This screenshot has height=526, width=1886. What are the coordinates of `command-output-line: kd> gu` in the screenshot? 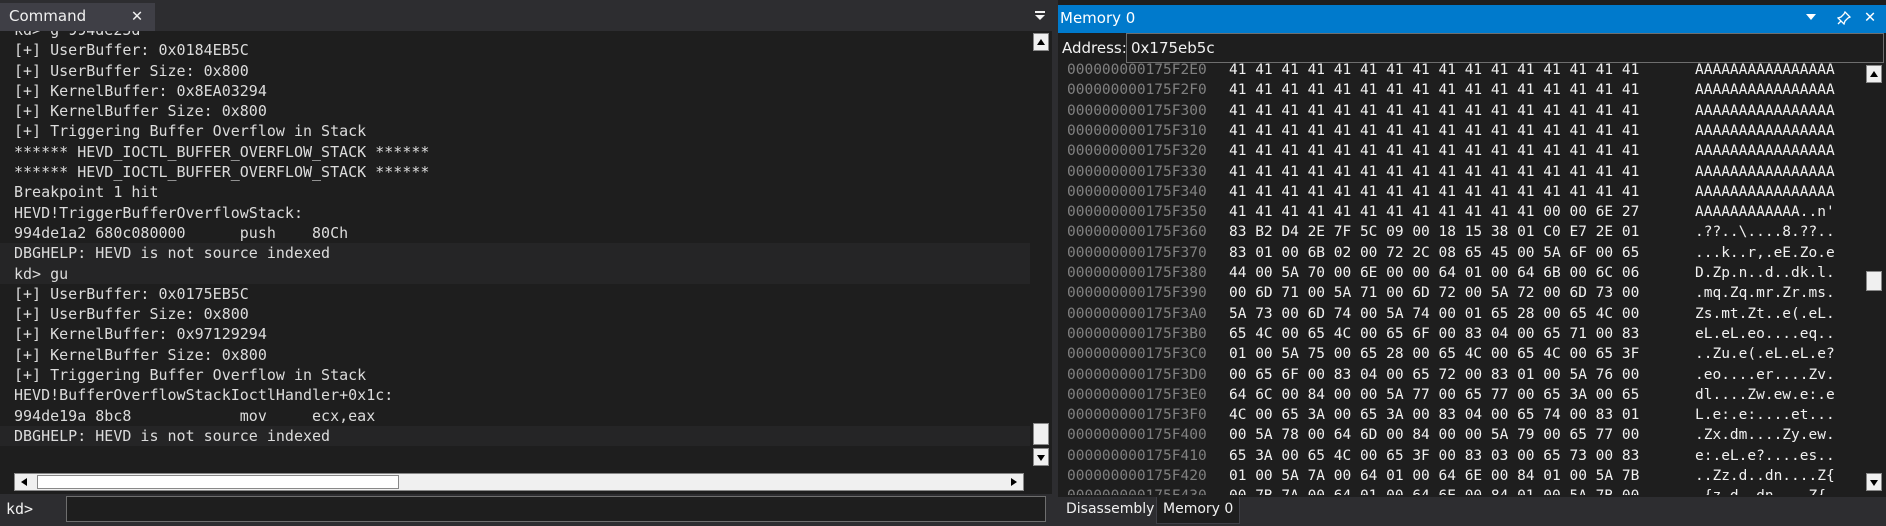 It's located at (515, 273).